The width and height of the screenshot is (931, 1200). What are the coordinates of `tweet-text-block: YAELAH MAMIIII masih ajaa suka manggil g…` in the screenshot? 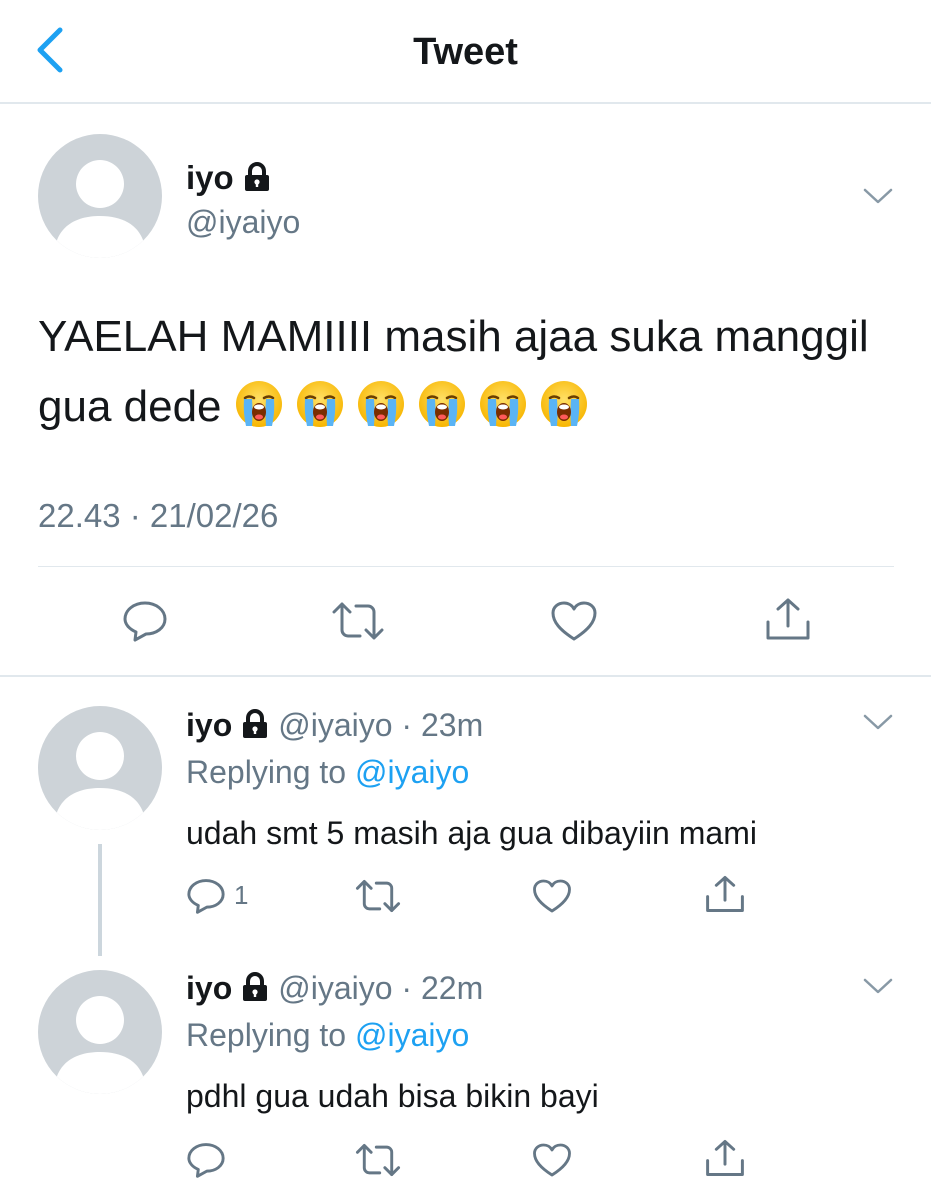 It's located at (463, 372).